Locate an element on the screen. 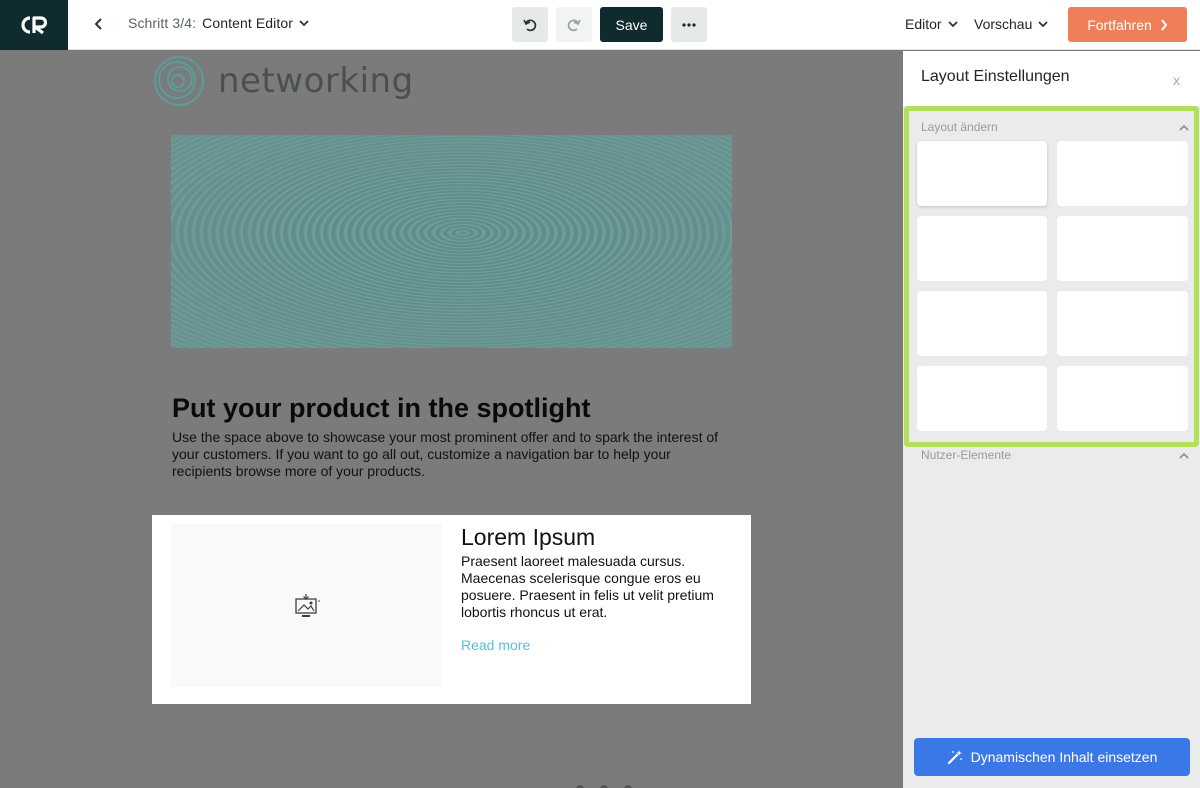 This screenshot has width=1200, height=788. continue-button: Fortfahren is located at coordinates (1127, 24).